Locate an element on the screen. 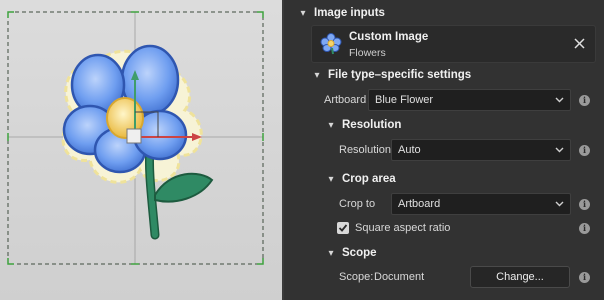 The height and width of the screenshot is (300, 604). image-inputs-title: Image inputs is located at coordinates (349, 13).